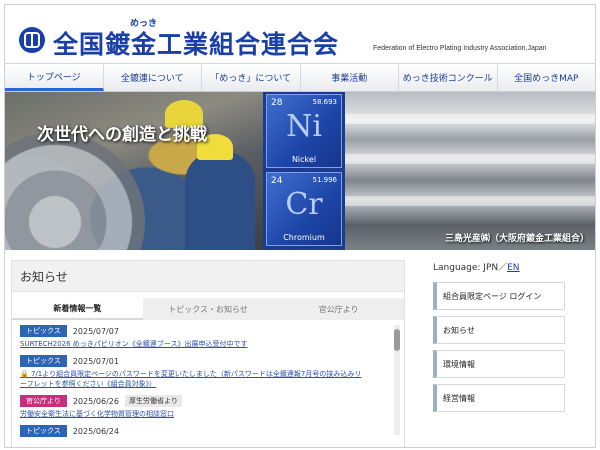  I want to click on element-number: 24, so click(277, 181).